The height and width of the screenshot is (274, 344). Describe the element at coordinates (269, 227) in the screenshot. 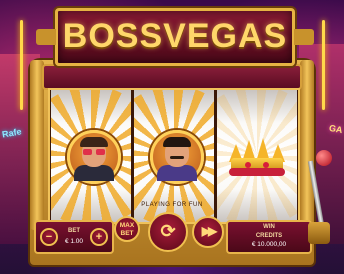

I see `win-label: WIN` at that location.